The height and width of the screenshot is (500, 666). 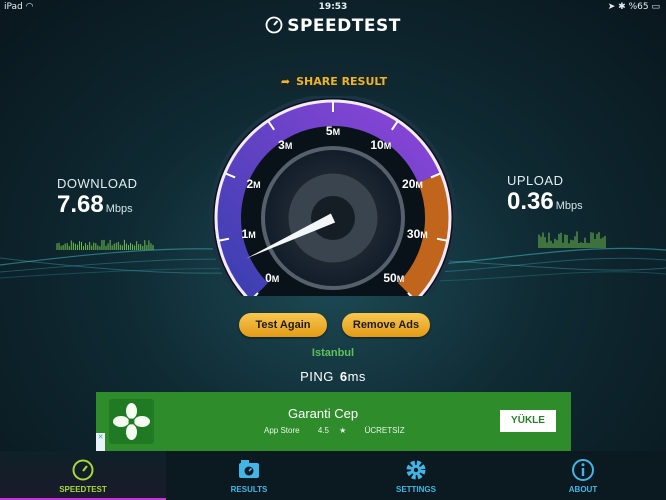 What do you see at coordinates (249, 469) in the screenshot?
I see `results-icon` at bounding box center [249, 469].